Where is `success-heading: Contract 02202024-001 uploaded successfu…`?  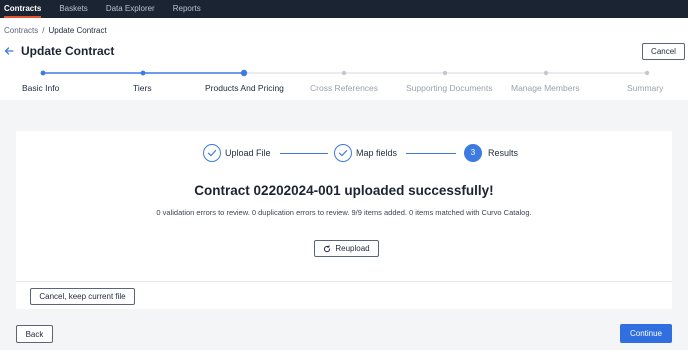 success-heading: Contract 02202024-001 uploaded successfu… is located at coordinates (344, 190).